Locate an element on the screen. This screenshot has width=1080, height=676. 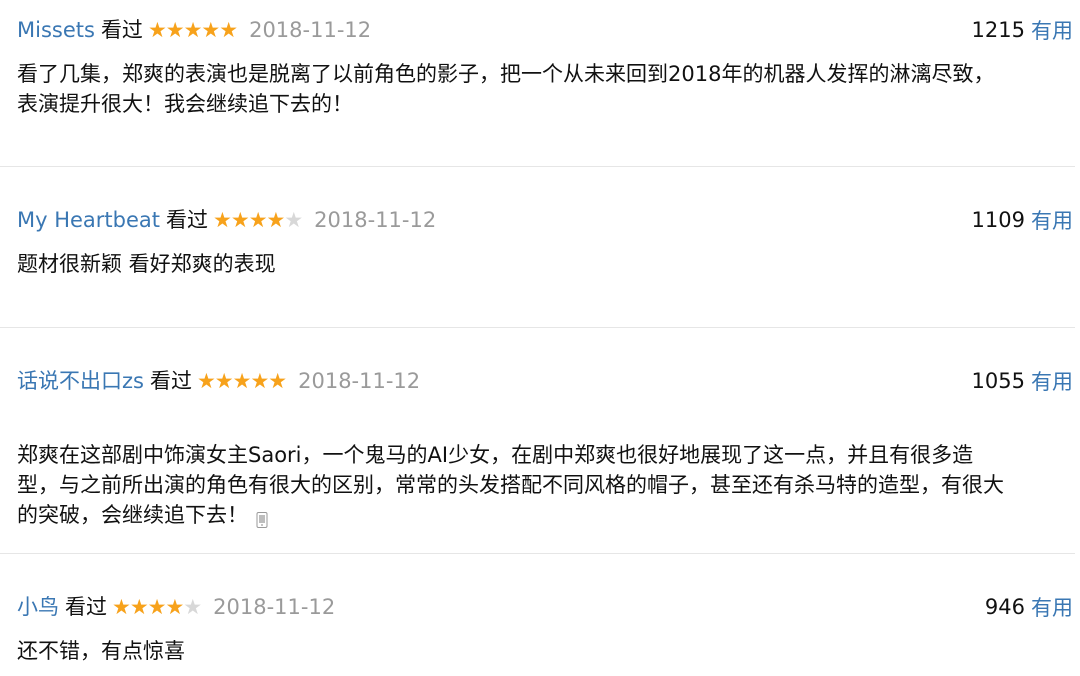
username-link: 小鸟 is located at coordinates (38, 607).